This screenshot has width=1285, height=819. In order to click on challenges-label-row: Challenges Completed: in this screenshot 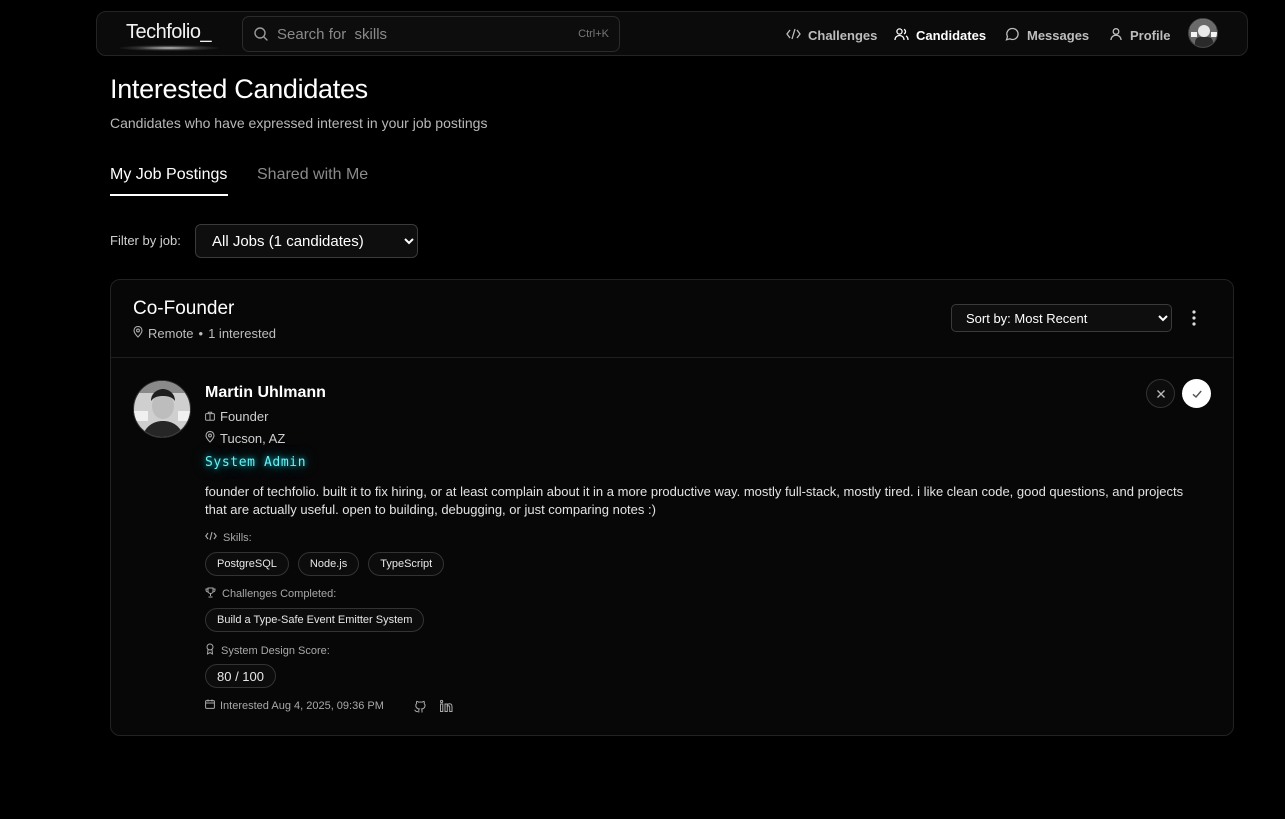, I will do `click(270, 594)`.